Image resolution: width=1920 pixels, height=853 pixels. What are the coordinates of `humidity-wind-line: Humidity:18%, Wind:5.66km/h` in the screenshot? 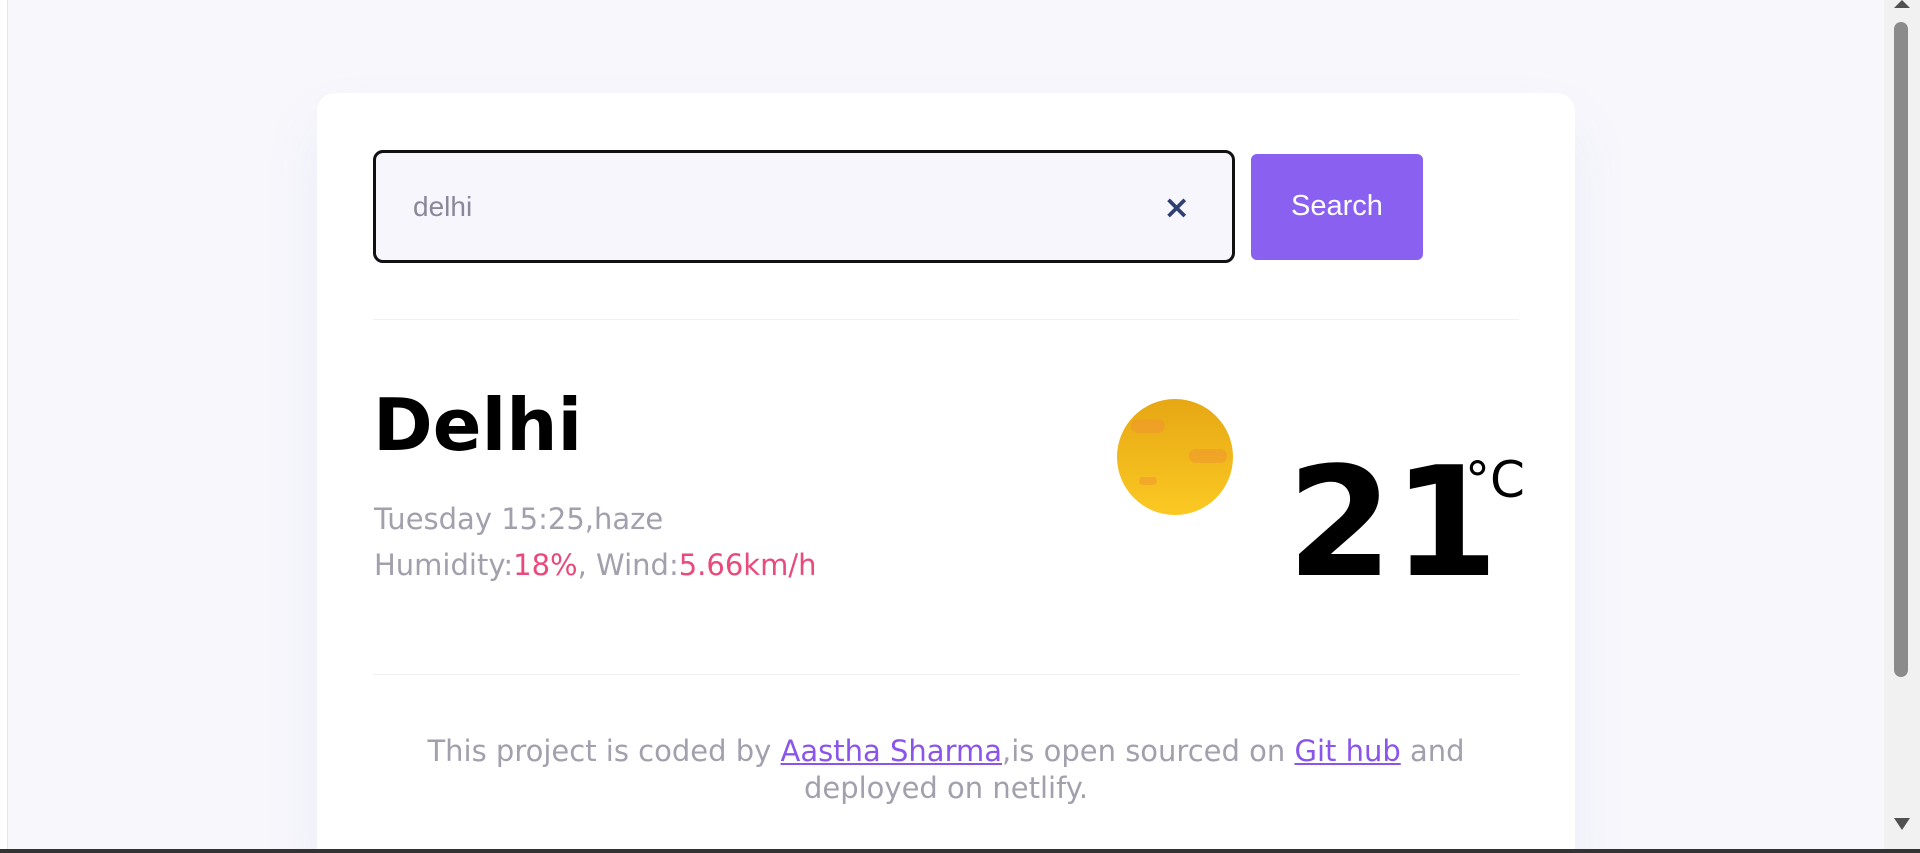 It's located at (595, 565).